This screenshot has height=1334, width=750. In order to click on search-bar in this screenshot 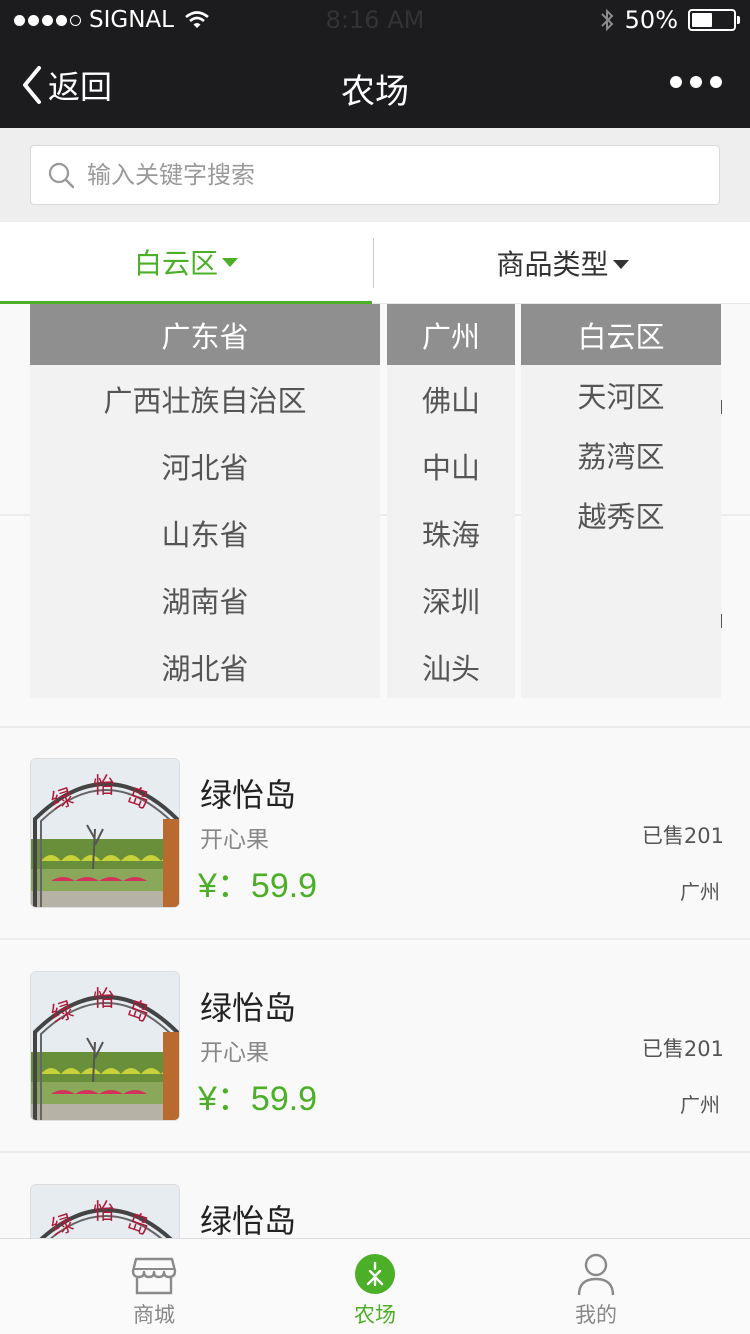, I will do `click(375, 175)`.